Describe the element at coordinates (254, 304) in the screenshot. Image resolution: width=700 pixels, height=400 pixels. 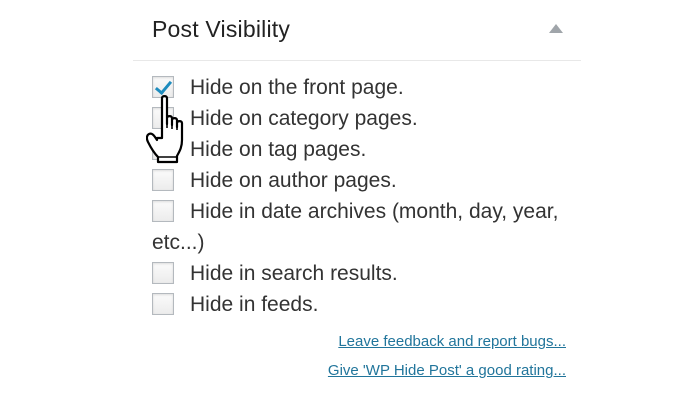
I see `option-label: Hide in feeds.` at that location.